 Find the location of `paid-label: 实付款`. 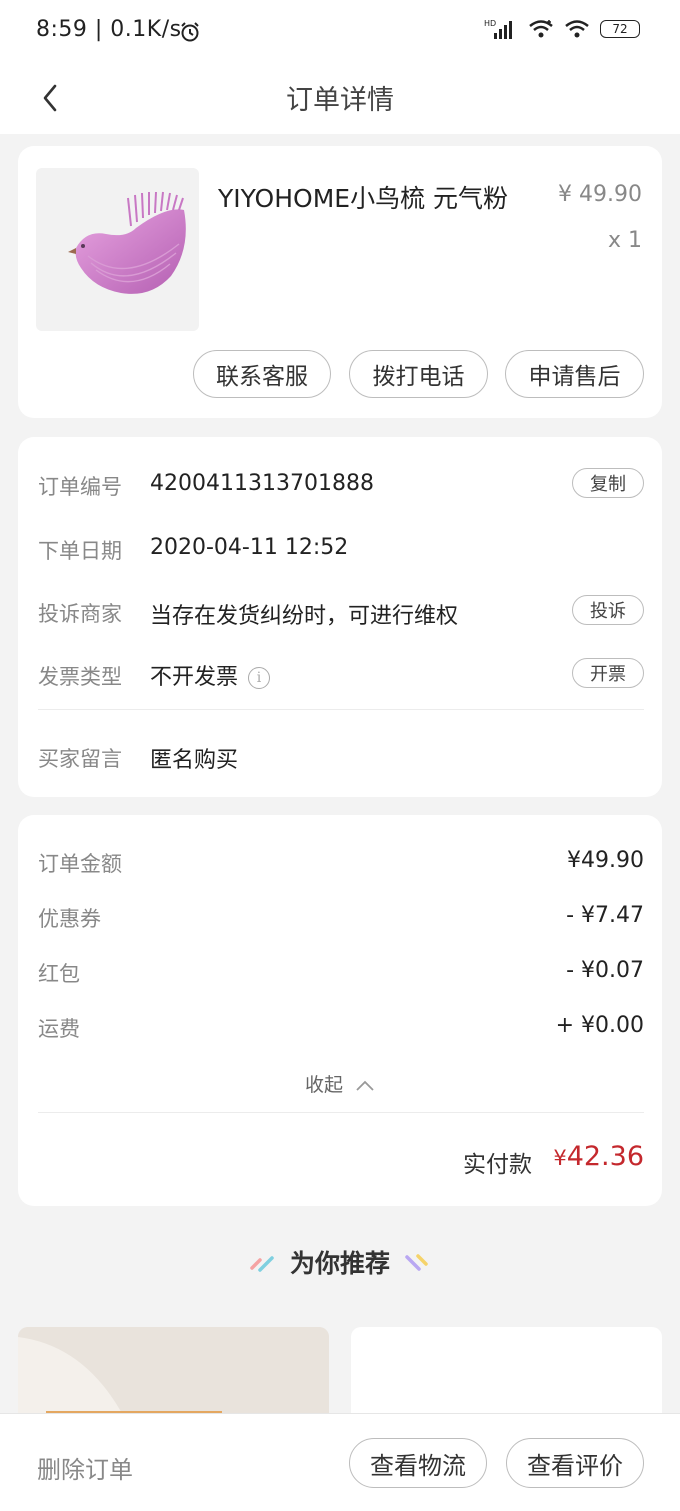

paid-label: 实付款 is located at coordinates (497, 1165).